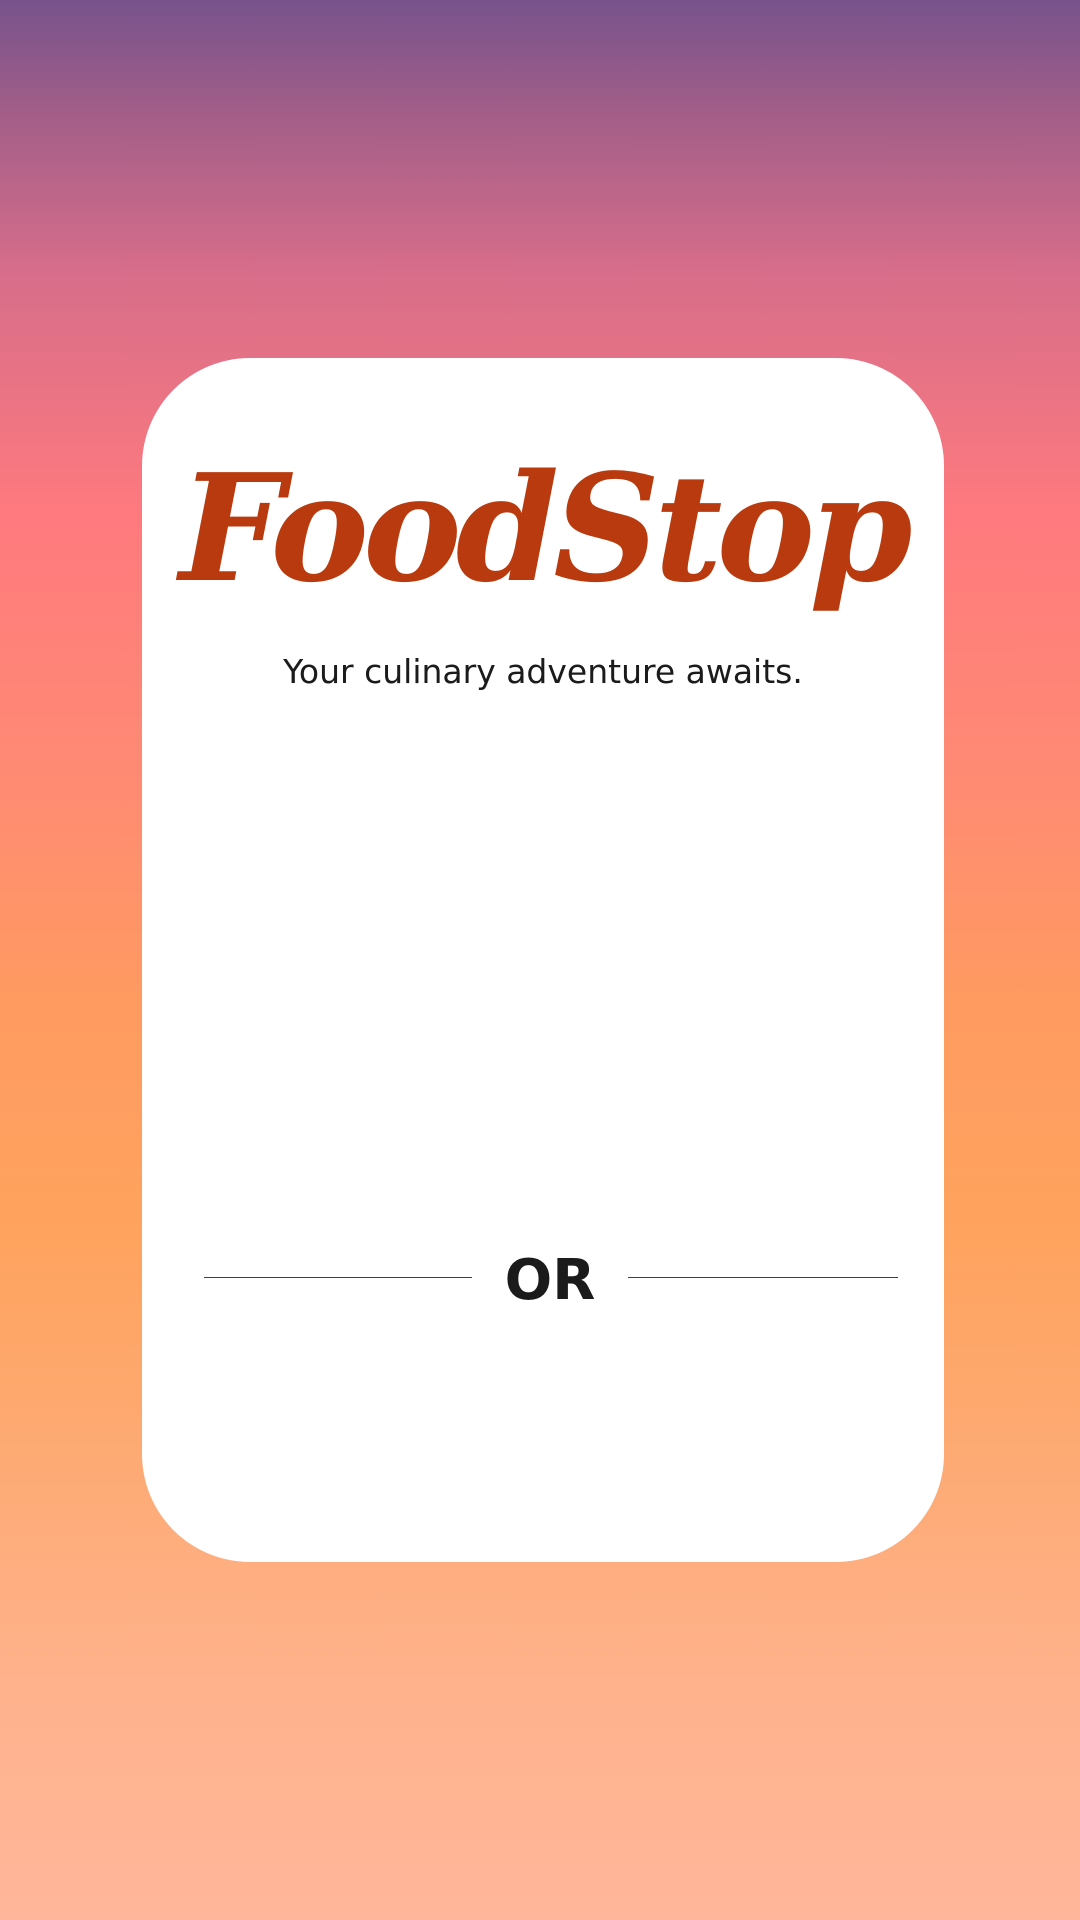 This screenshot has width=1080, height=1920. What do you see at coordinates (338, 1277) in the screenshot?
I see `separator-line-left` at bounding box center [338, 1277].